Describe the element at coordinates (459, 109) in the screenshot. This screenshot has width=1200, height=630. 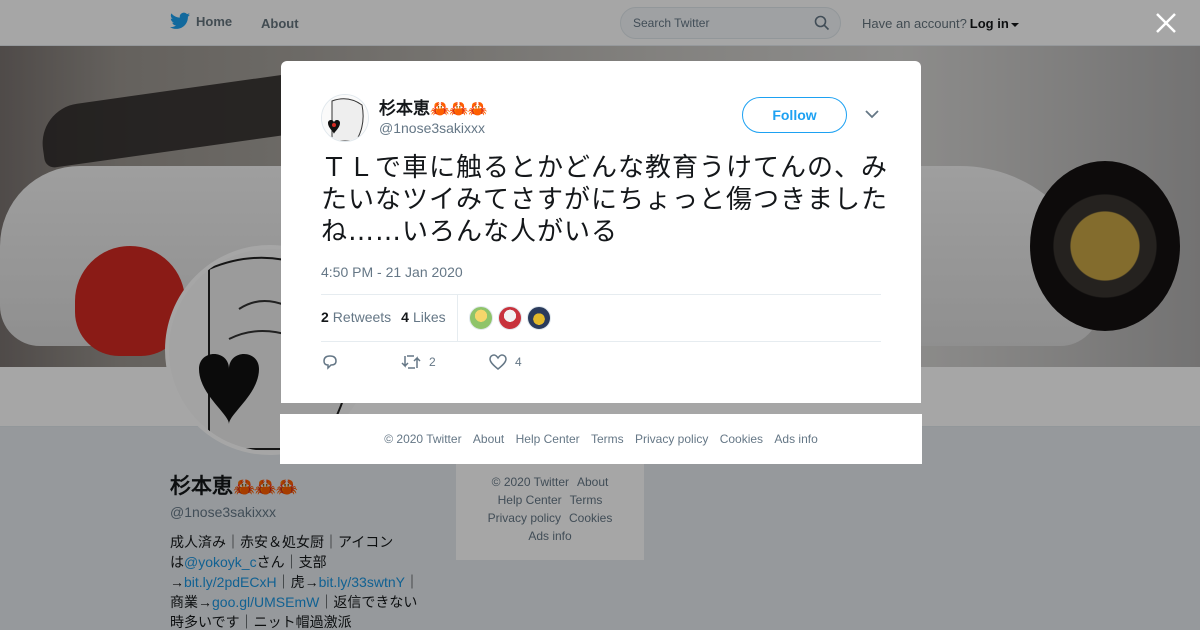
I see `crab-emoji: 🦀🦀🦀` at that location.